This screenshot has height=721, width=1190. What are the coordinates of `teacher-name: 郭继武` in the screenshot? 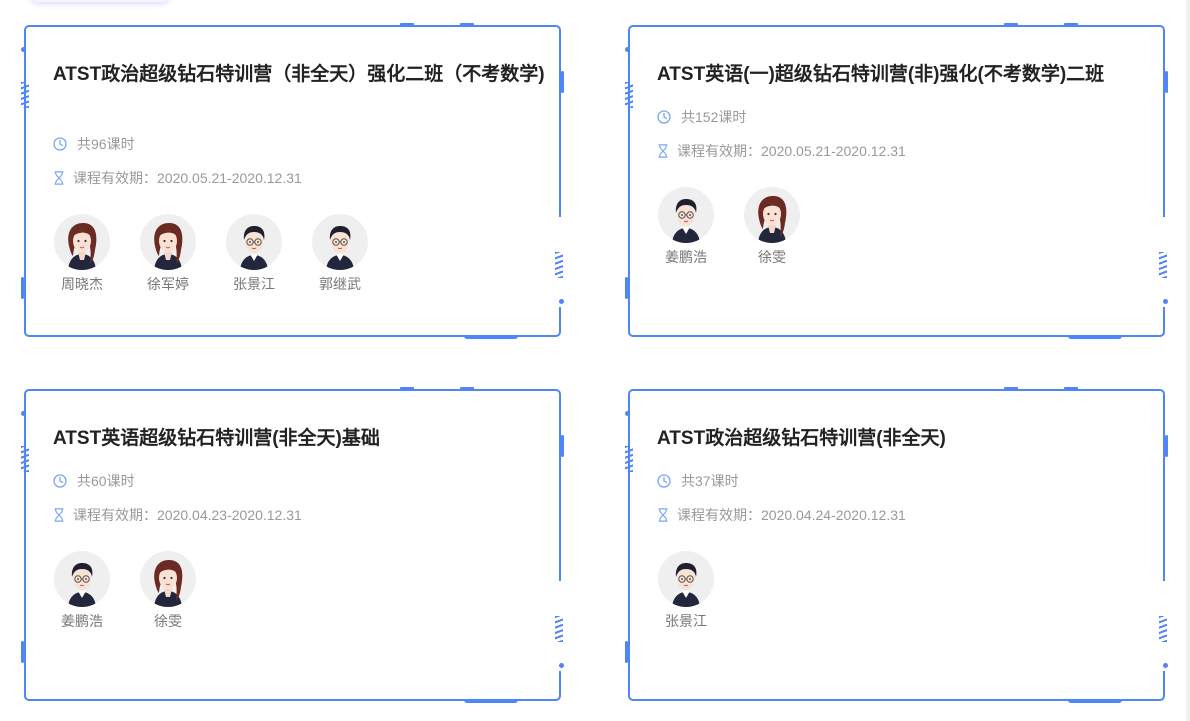 It's located at (340, 284).